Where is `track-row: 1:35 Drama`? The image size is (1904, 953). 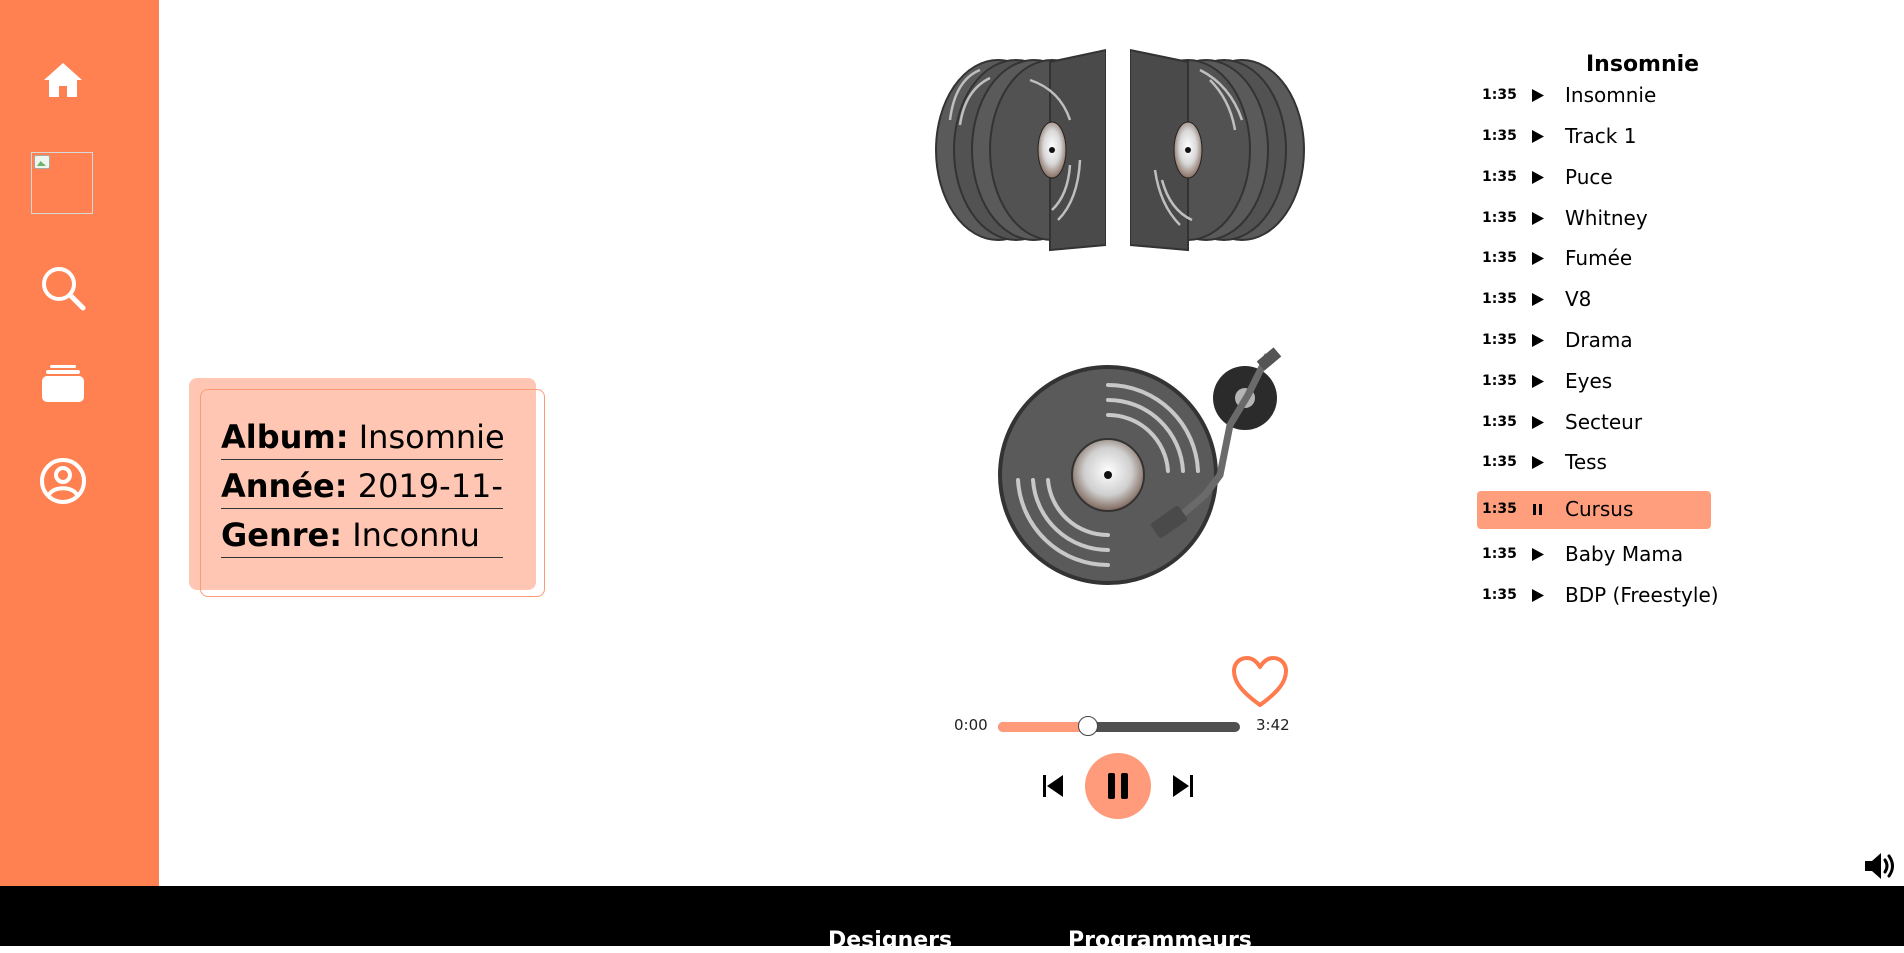
track-row: 1:35 Drama is located at coordinates (1594, 341).